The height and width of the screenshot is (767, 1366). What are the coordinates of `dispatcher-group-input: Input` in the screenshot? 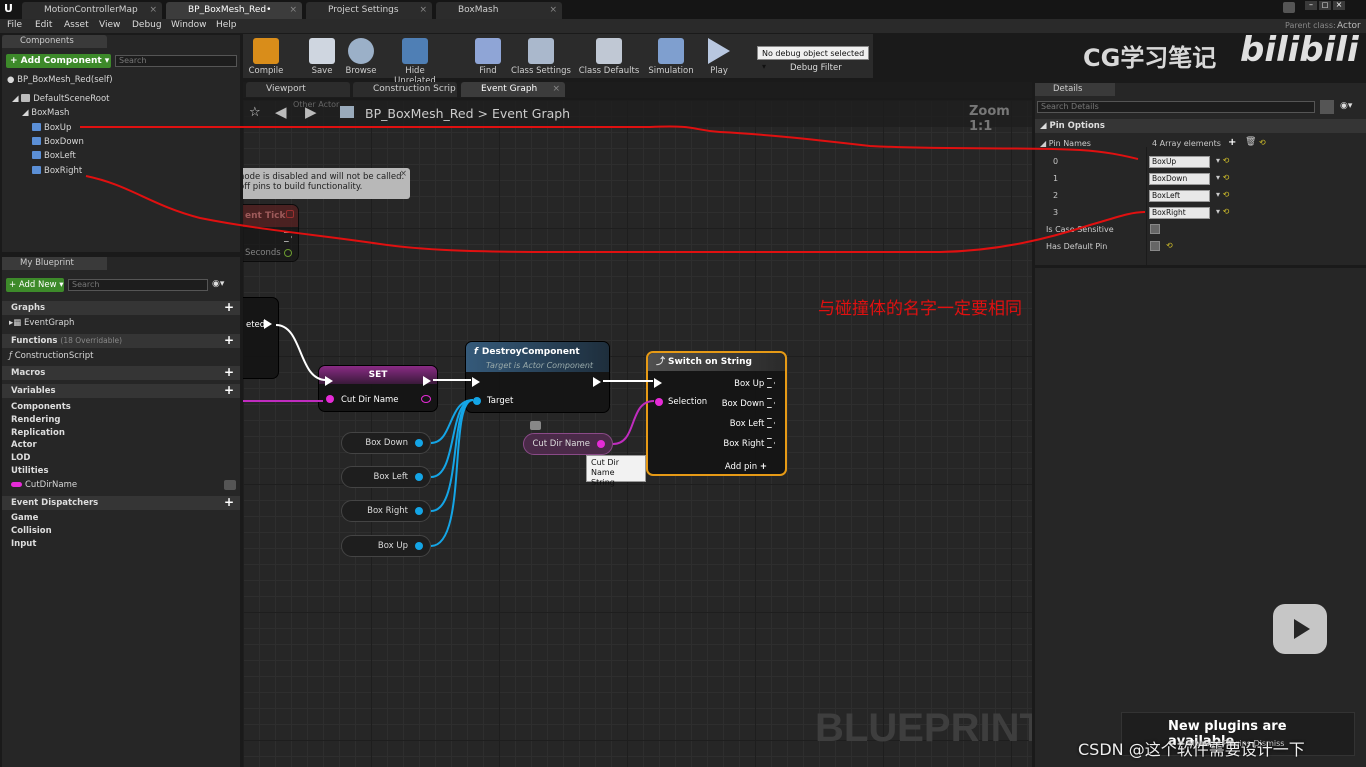 It's located at (23, 544).